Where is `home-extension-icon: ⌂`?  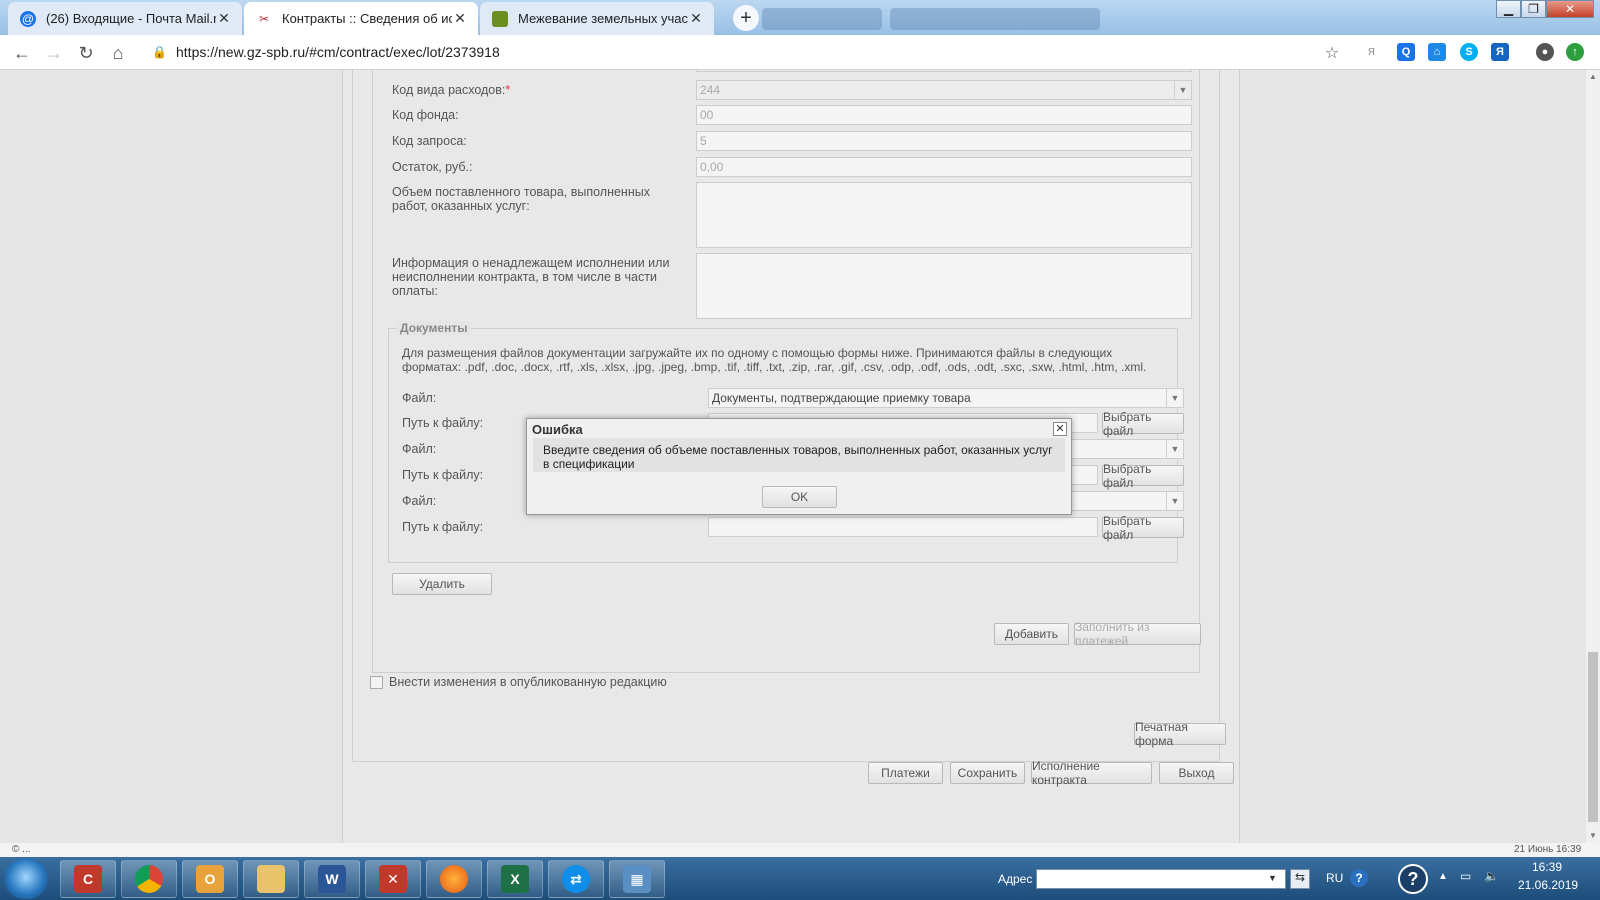 home-extension-icon: ⌂ is located at coordinates (1437, 52).